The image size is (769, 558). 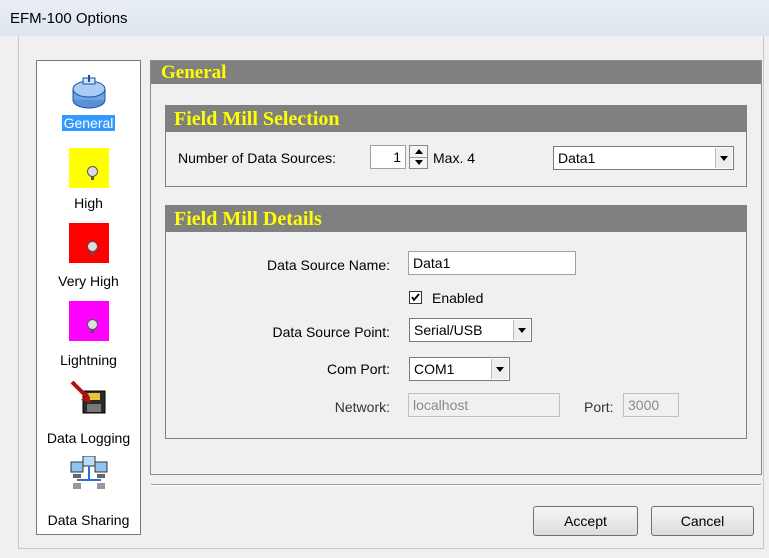 I want to click on data-source-point-value: Serial/USB, so click(x=448, y=330).